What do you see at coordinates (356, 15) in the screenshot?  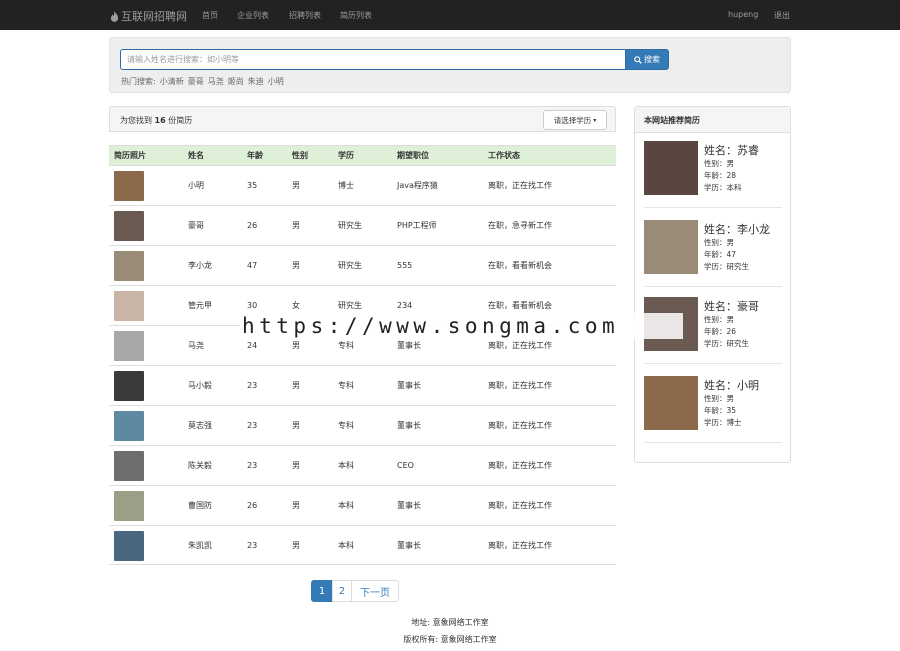 I see `nav-resumes: 简历列表` at bounding box center [356, 15].